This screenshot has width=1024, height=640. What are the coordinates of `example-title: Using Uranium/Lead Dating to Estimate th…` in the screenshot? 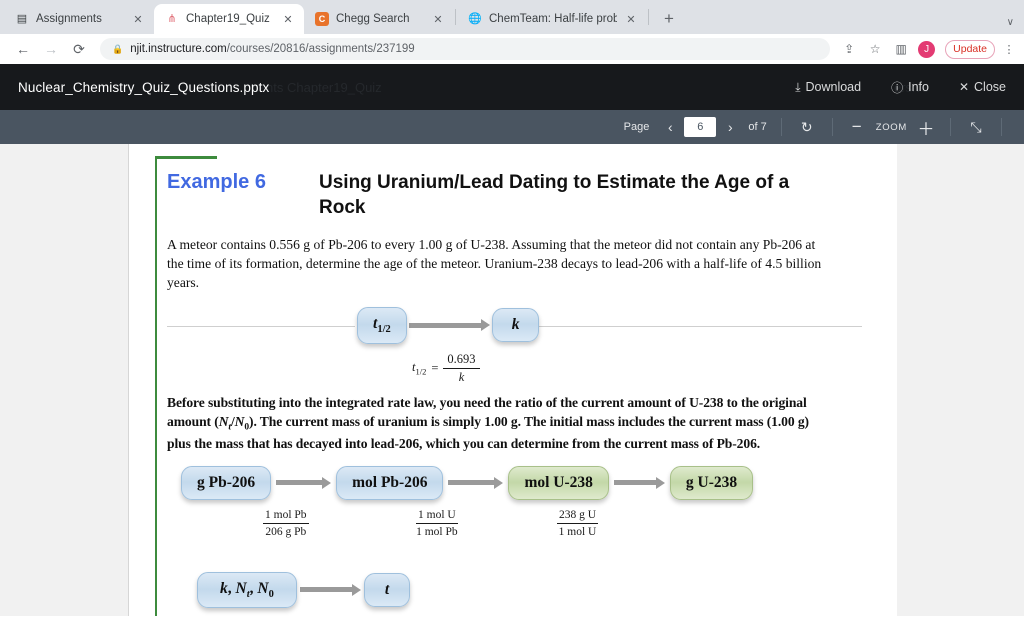 It's located at (554, 195).